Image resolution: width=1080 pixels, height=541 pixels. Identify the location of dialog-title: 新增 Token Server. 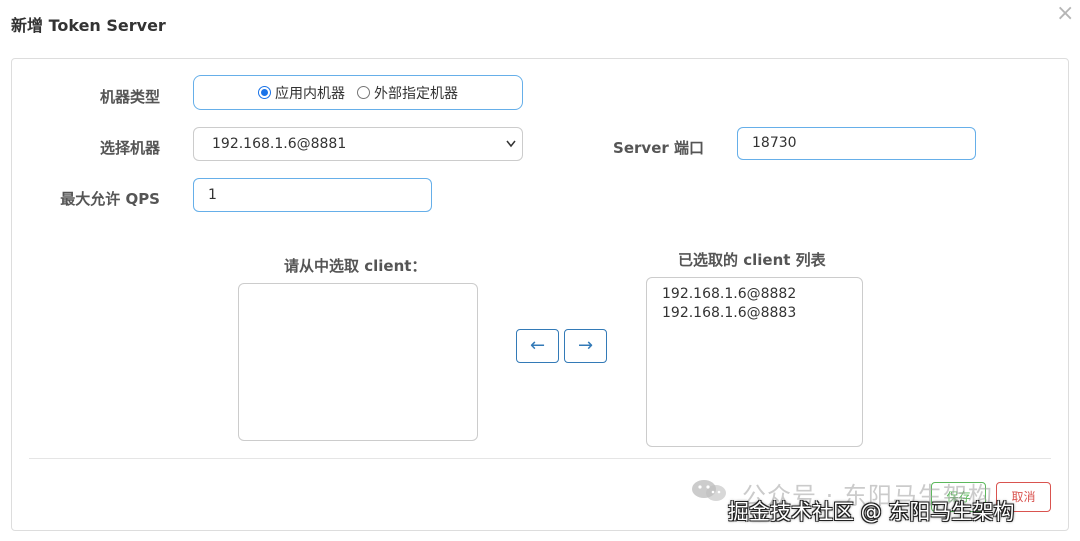
(88, 25).